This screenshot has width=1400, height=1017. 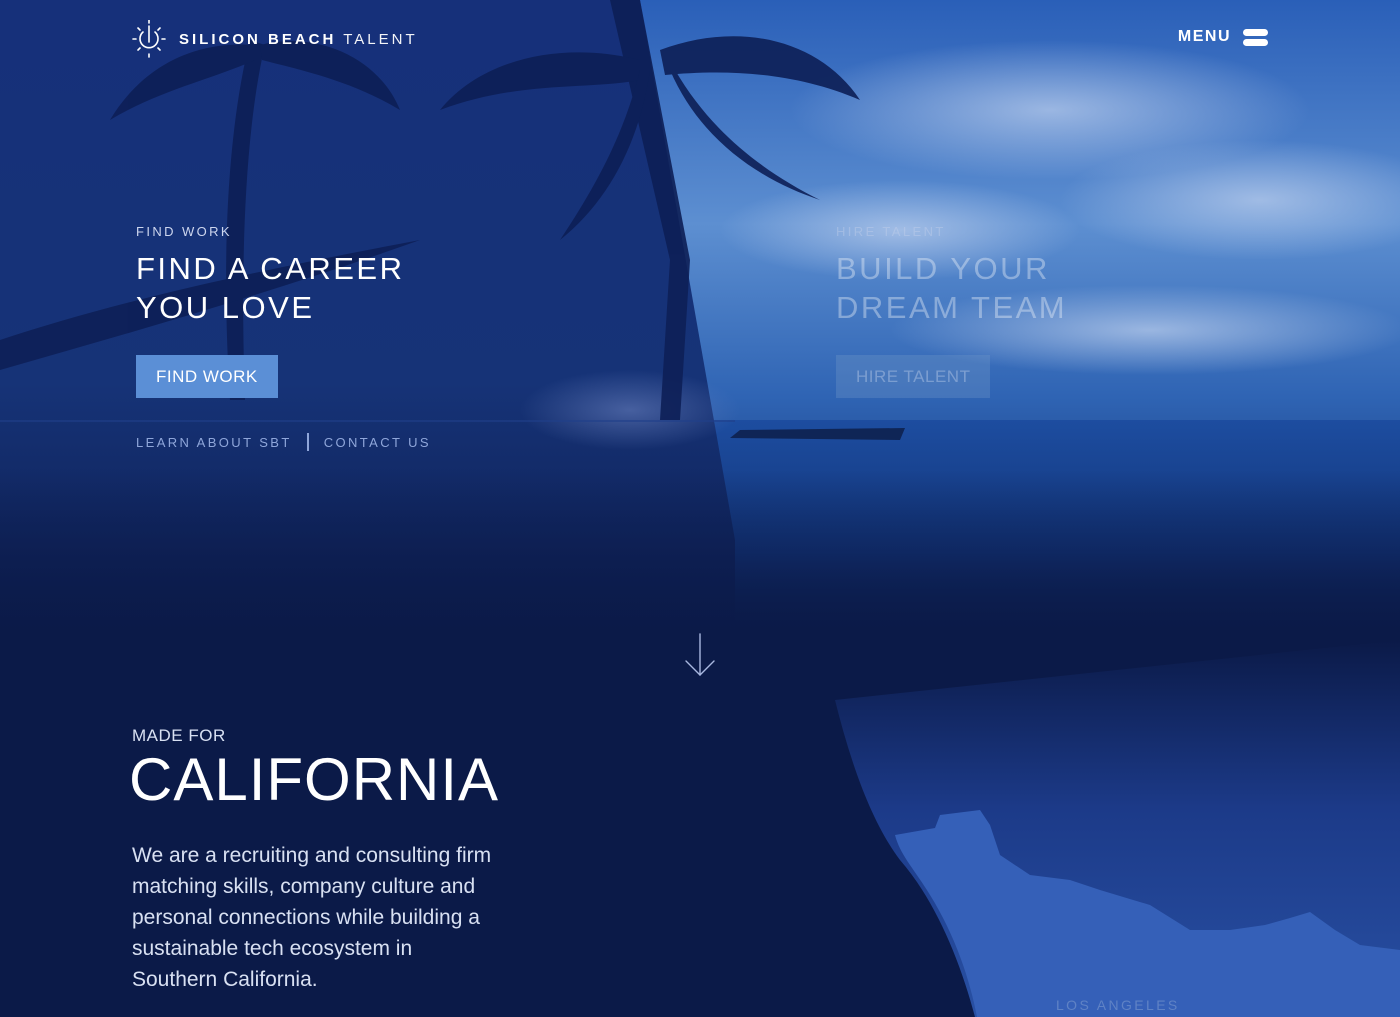 What do you see at coordinates (149, 39) in the screenshot?
I see `logo-sun-icon` at bounding box center [149, 39].